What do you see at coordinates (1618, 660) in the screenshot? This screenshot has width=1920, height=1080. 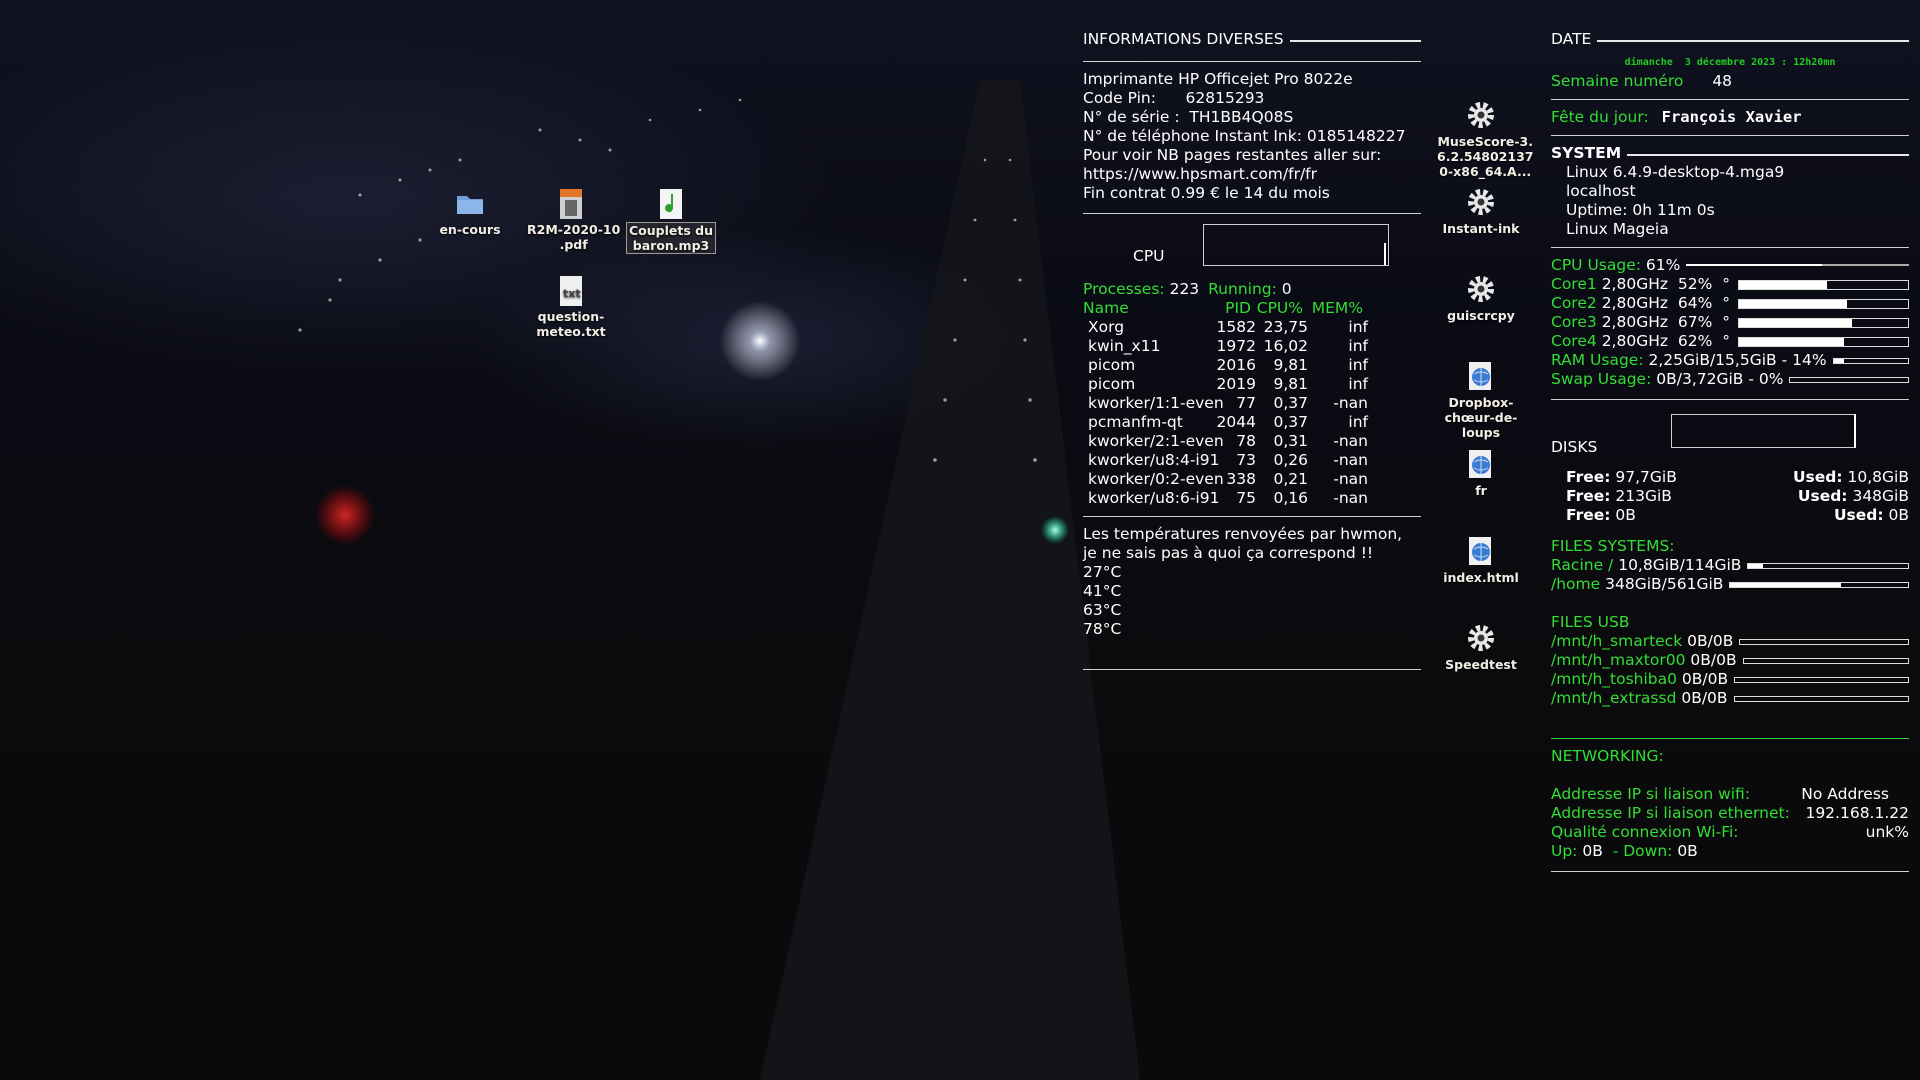 I see `usb-label: /mnt/h_maxtor00` at bounding box center [1618, 660].